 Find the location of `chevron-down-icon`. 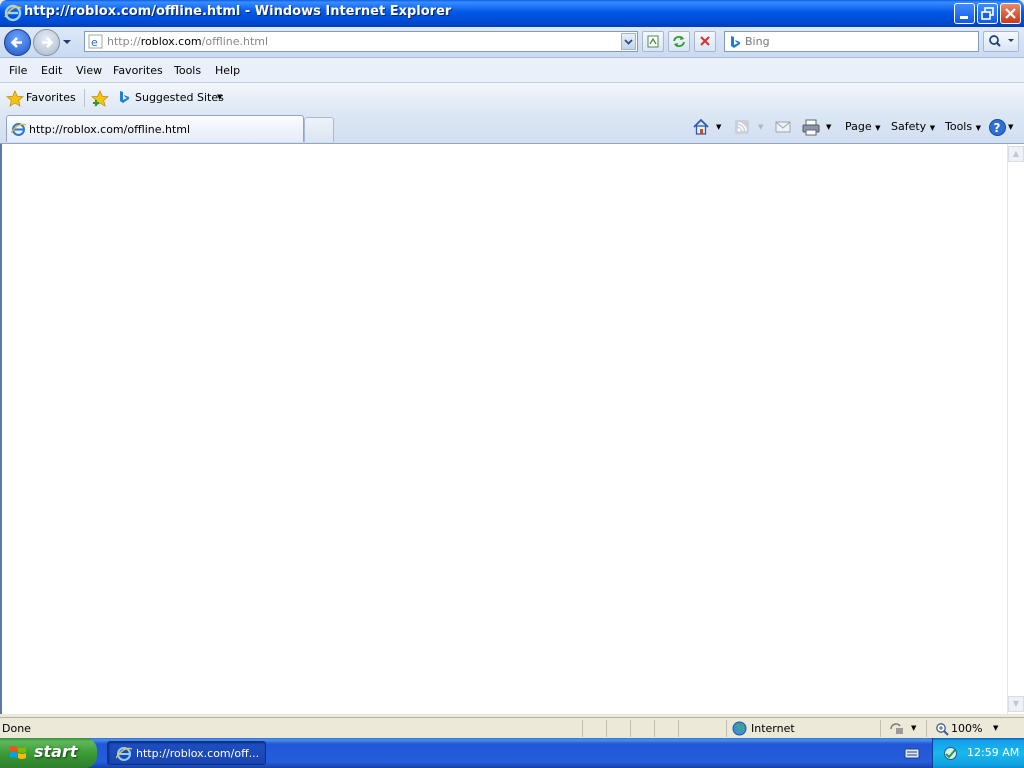

chevron-down-icon is located at coordinates (628, 42).